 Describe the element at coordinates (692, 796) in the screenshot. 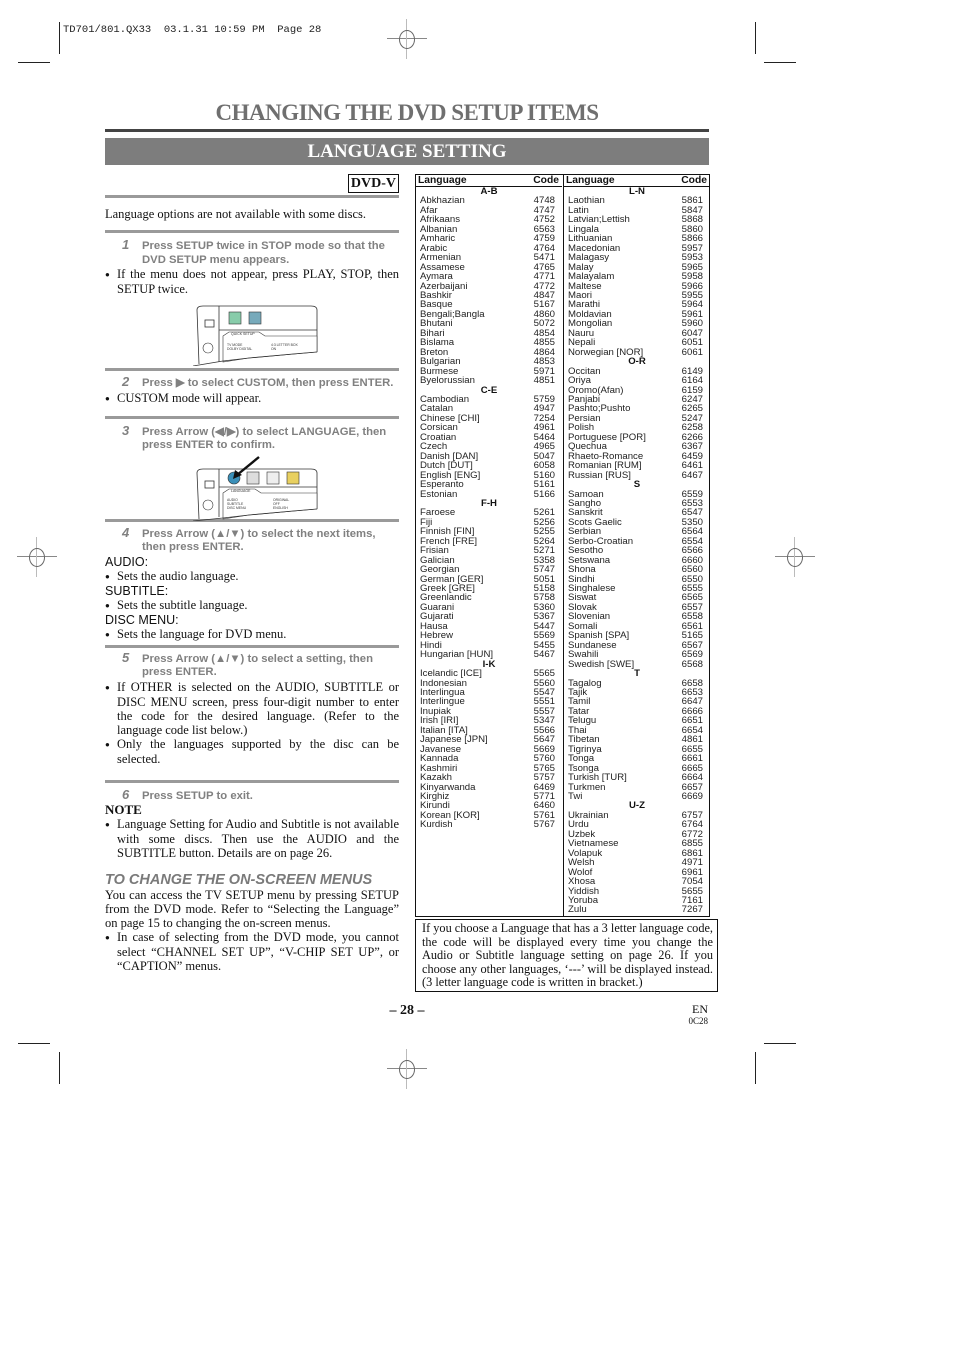

I see `language-code: 6669` at that location.